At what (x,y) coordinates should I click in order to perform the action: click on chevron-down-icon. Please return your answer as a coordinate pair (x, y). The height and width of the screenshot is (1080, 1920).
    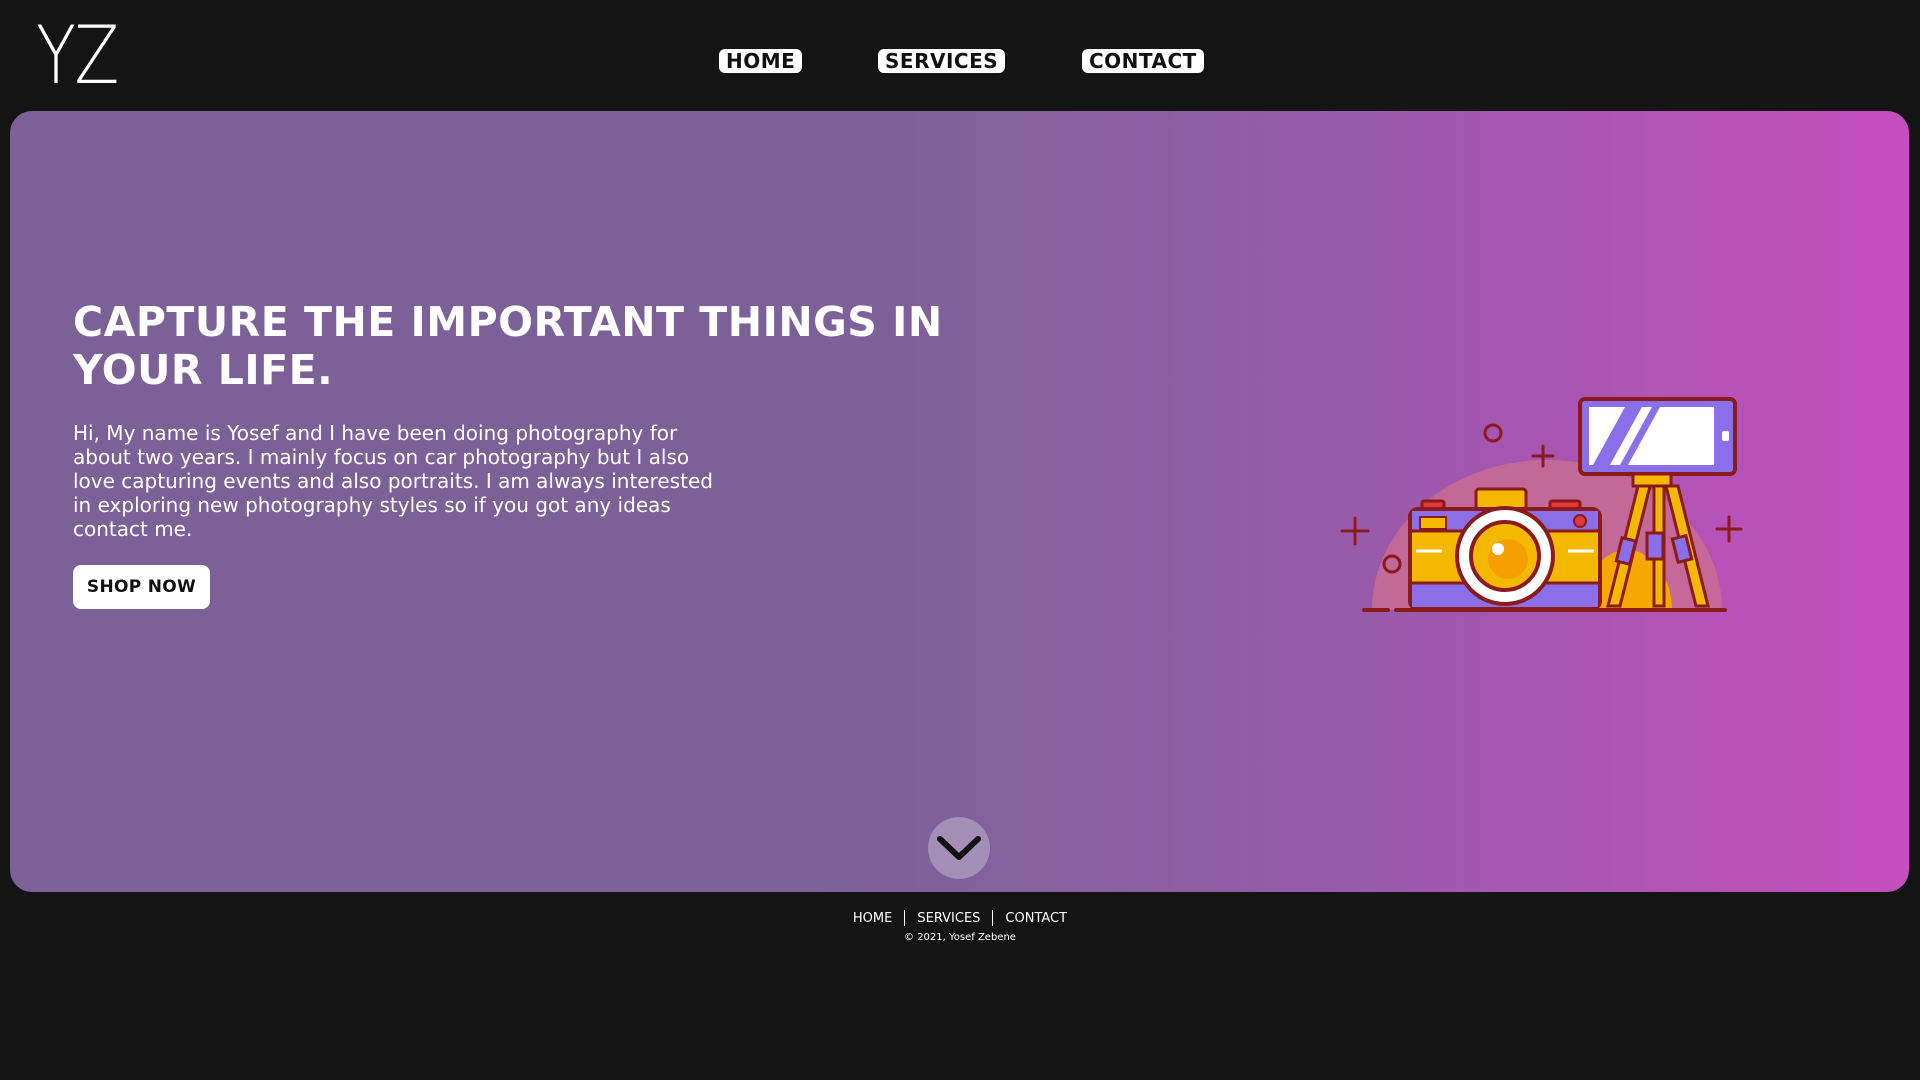
    Looking at the image, I should click on (959, 848).